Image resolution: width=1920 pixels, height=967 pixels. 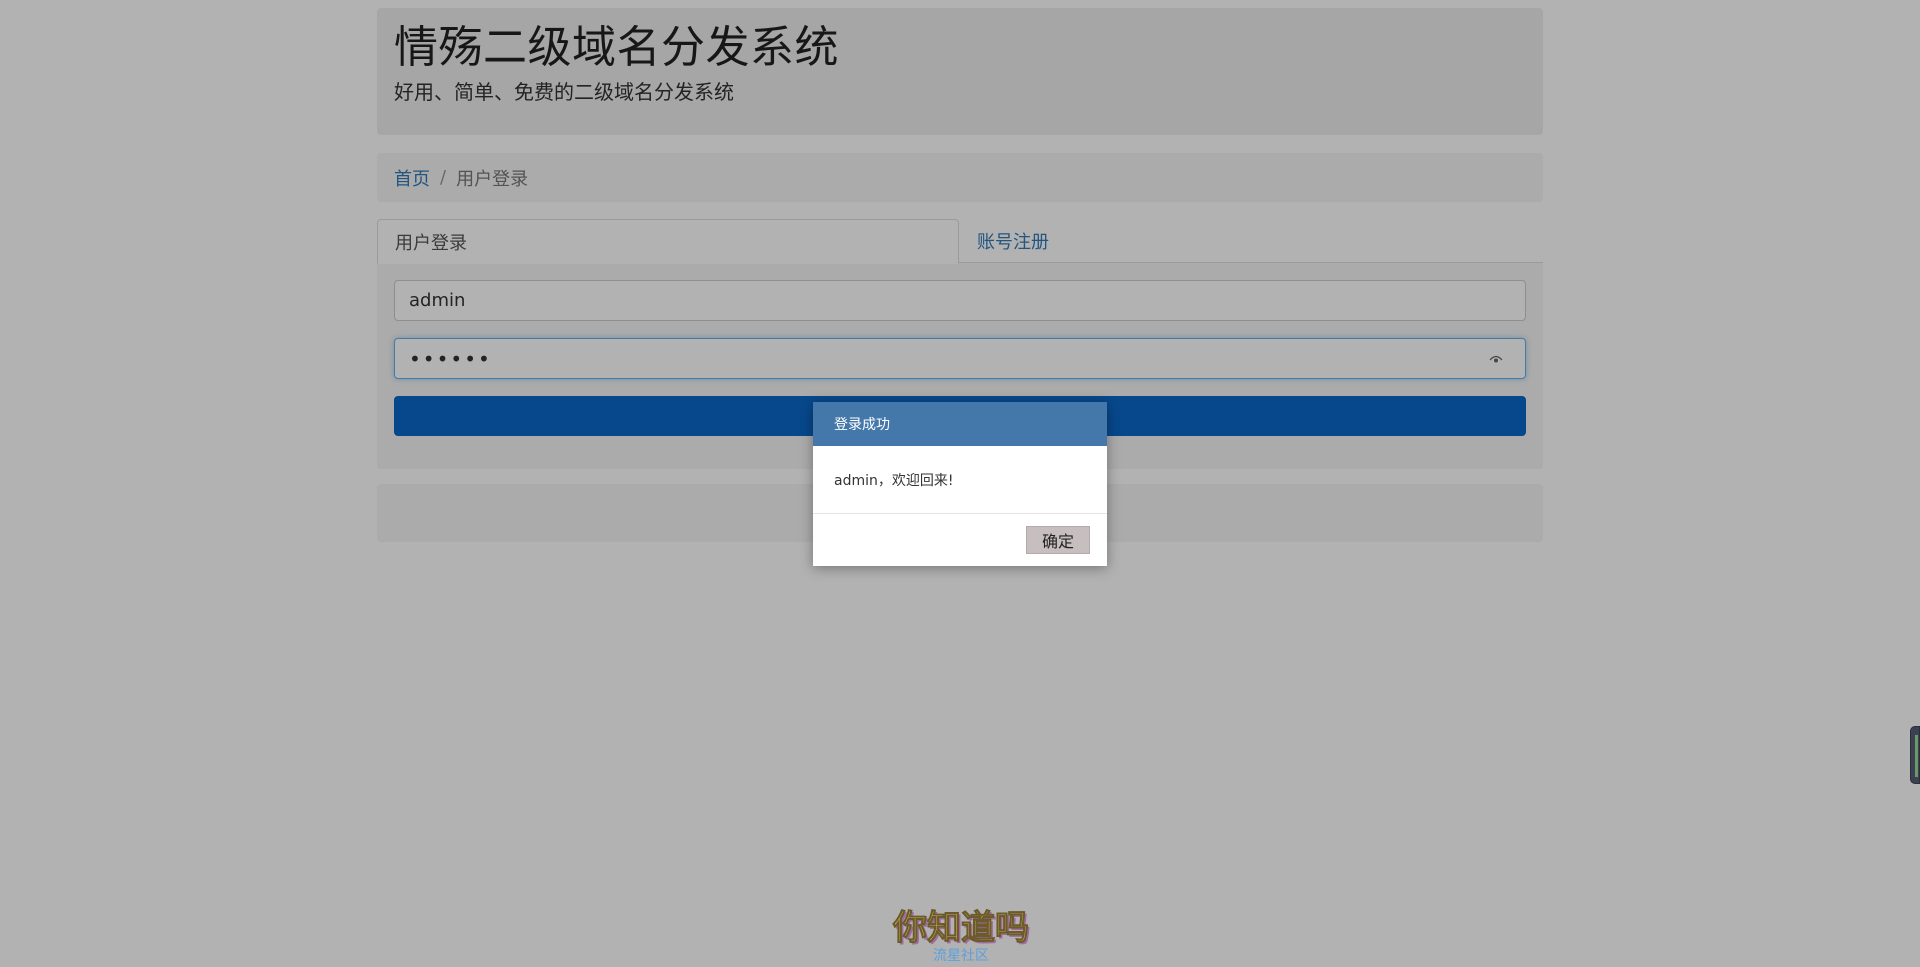 What do you see at coordinates (960, 480) in the screenshot?
I see `dialog-message: admin，欢迎回来!` at bounding box center [960, 480].